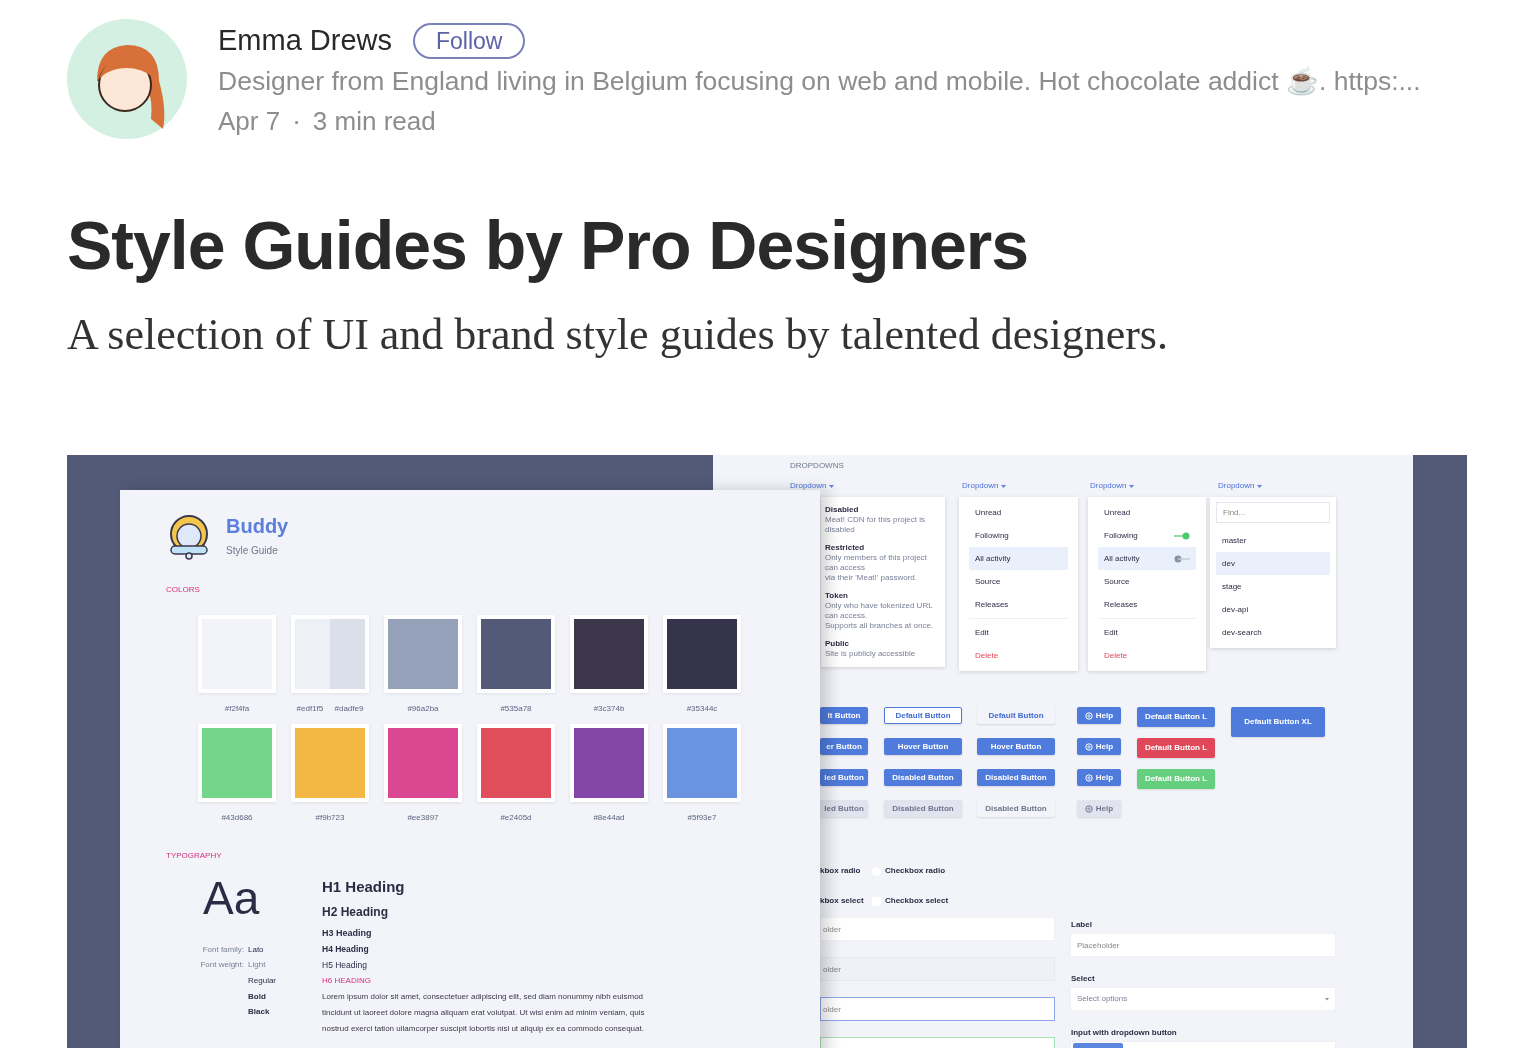 The width and height of the screenshot is (1540, 1048). Describe the element at coordinates (1273, 540) in the screenshot. I see `menu-item: master` at that location.